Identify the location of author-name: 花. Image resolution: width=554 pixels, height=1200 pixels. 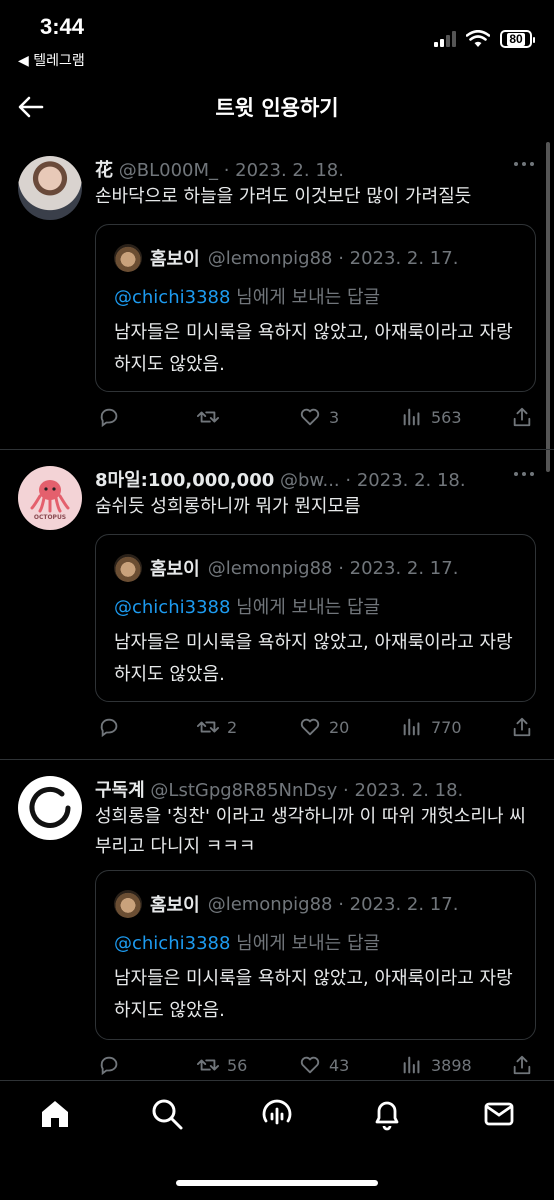
(104, 170).